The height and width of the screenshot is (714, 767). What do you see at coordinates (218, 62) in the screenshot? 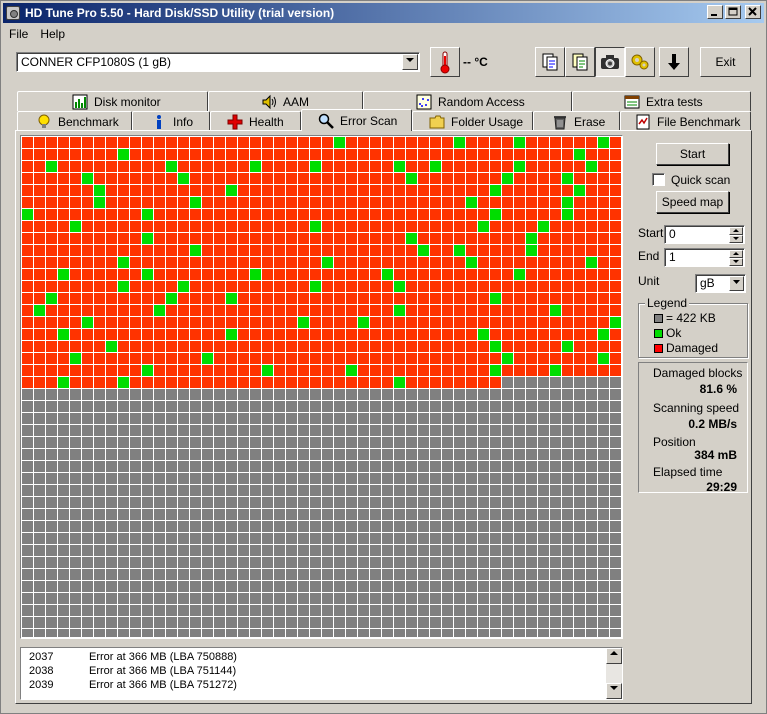
I see `drive-select: CONNER CFP1080S (1 gB)` at bounding box center [218, 62].